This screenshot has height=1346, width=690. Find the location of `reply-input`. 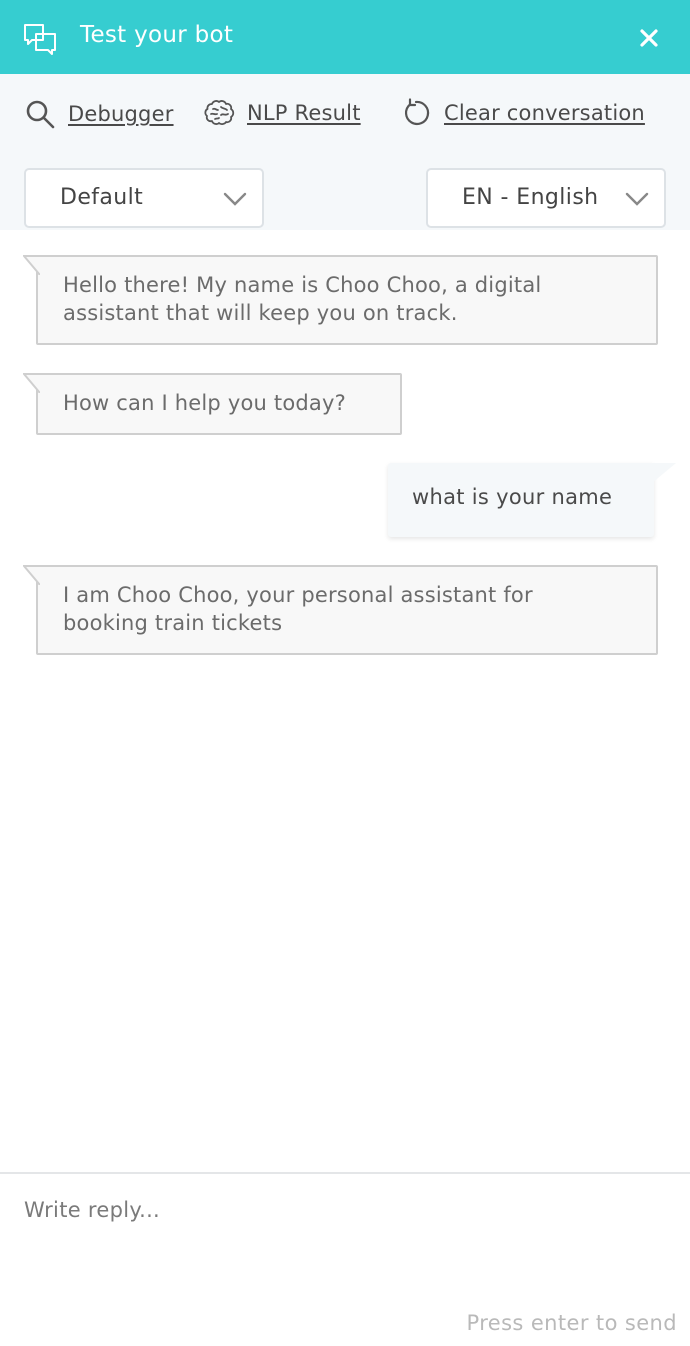

reply-input is located at coordinates (344, 1238).